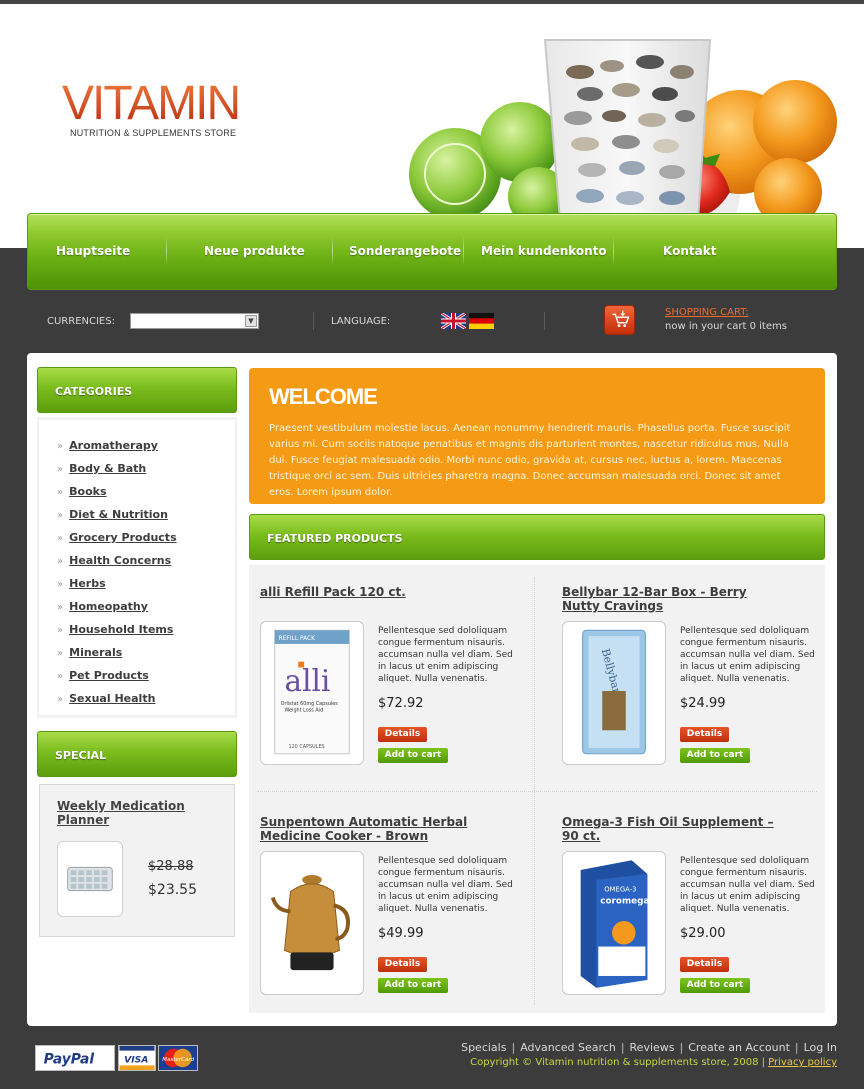 The width and height of the screenshot is (864, 1089). What do you see at coordinates (121, 629) in the screenshot?
I see `category-link-household-items: Household Items` at bounding box center [121, 629].